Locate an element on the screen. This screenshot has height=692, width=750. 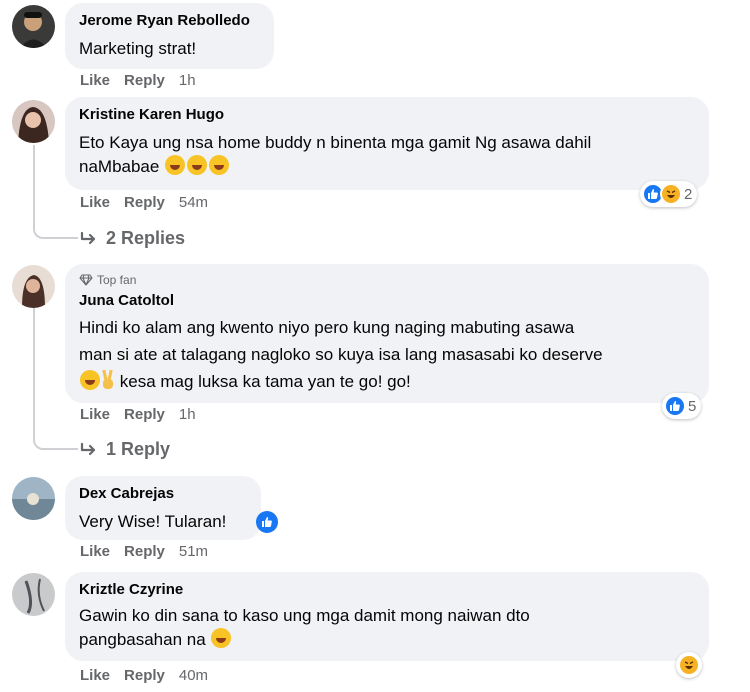
view-replies-button: 1 Reply is located at coordinates (125, 449).